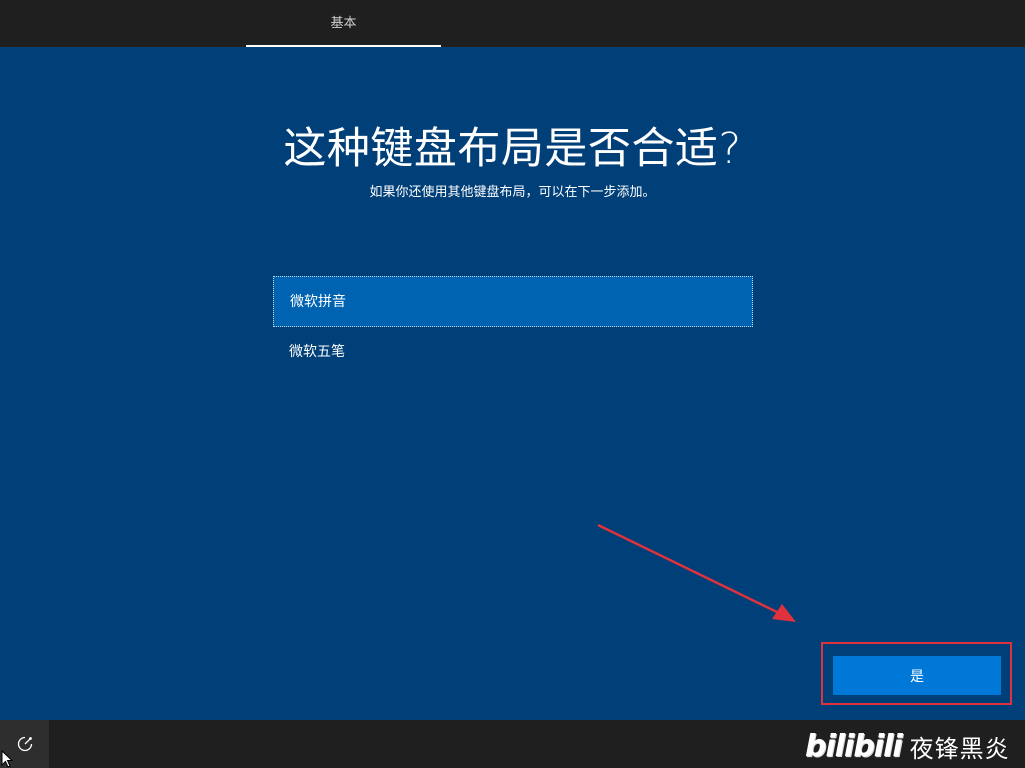  I want to click on annotation-arrow, so click(696, 572).